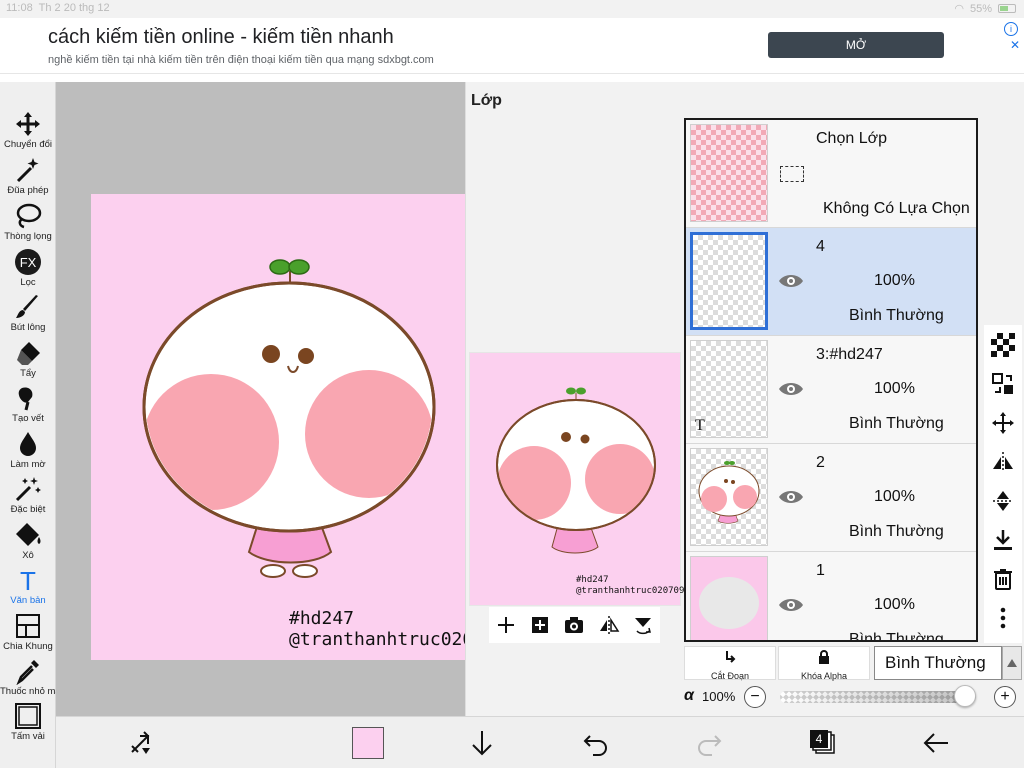  Describe the element at coordinates (824, 657) in the screenshot. I see `lock-icon` at that location.